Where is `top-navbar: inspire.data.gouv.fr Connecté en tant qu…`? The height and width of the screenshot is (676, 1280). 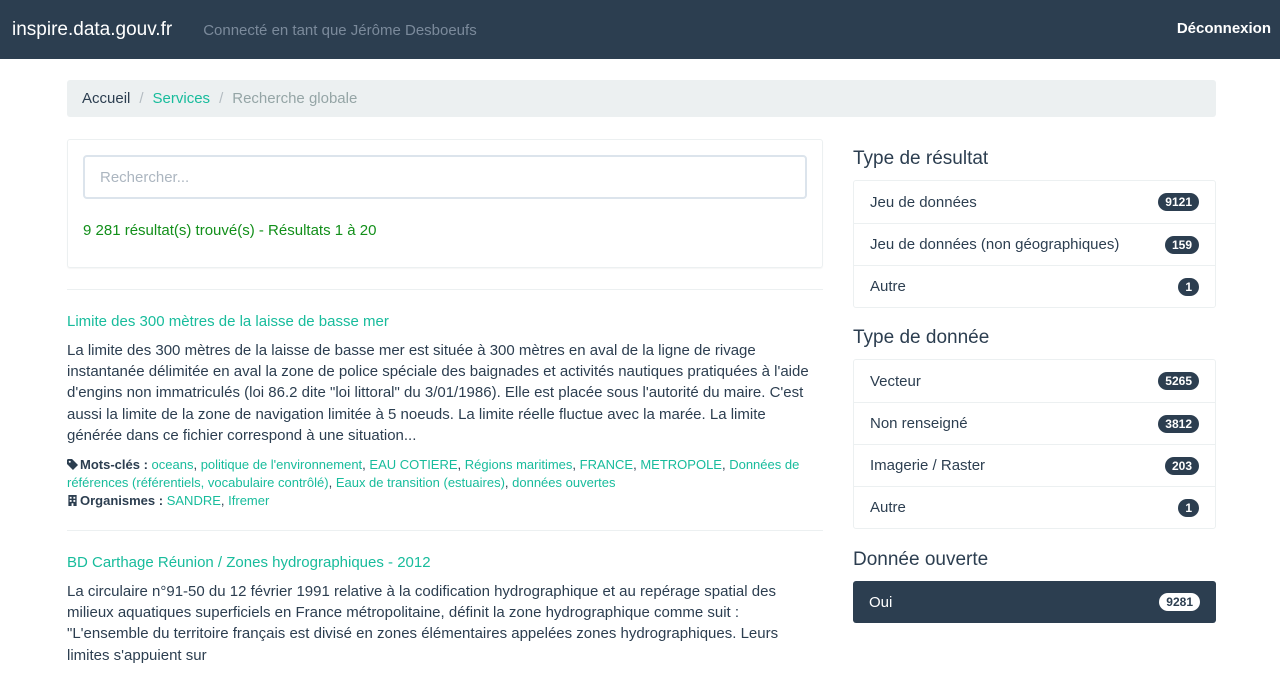 top-navbar: inspire.data.gouv.fr Connecté en tant qu… is located at coordinates (640, 29).